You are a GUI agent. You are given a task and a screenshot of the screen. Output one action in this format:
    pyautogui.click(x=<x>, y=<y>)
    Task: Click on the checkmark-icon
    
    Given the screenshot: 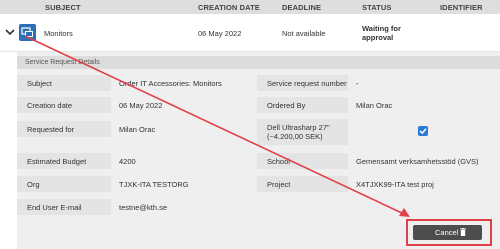 What is the action you would take?
    pyautogui.click(x=423, y=131)
    